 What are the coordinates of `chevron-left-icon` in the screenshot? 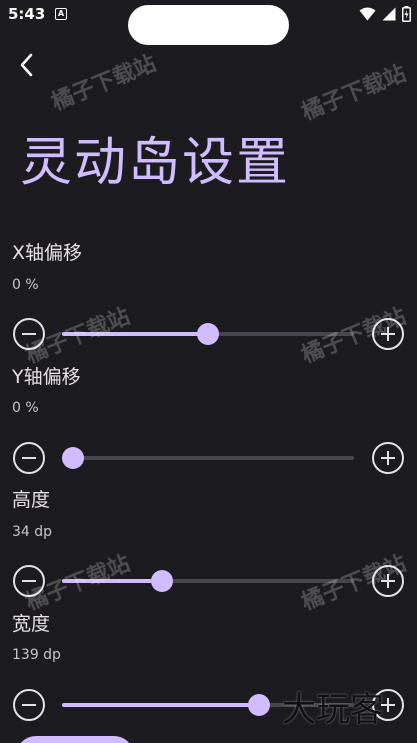 It's located at (26, 65).